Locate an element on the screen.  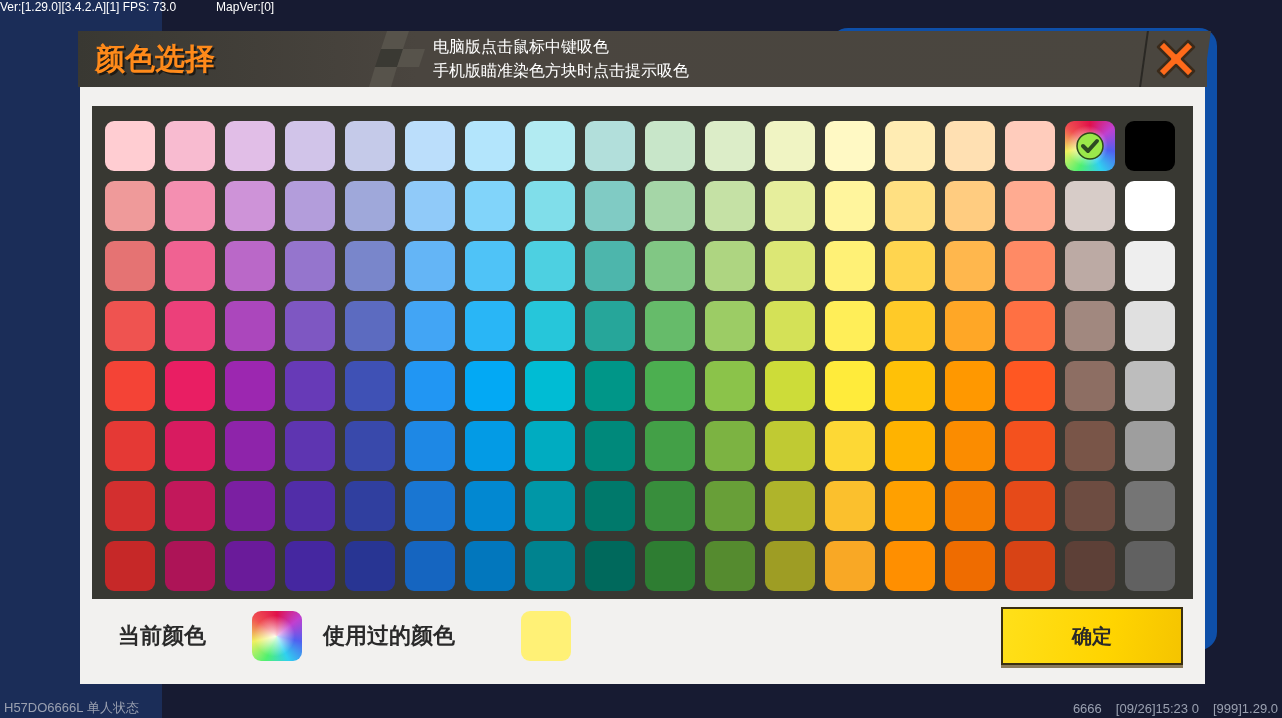
confirm-button: 确定 is located at coordinates (1092, 636).